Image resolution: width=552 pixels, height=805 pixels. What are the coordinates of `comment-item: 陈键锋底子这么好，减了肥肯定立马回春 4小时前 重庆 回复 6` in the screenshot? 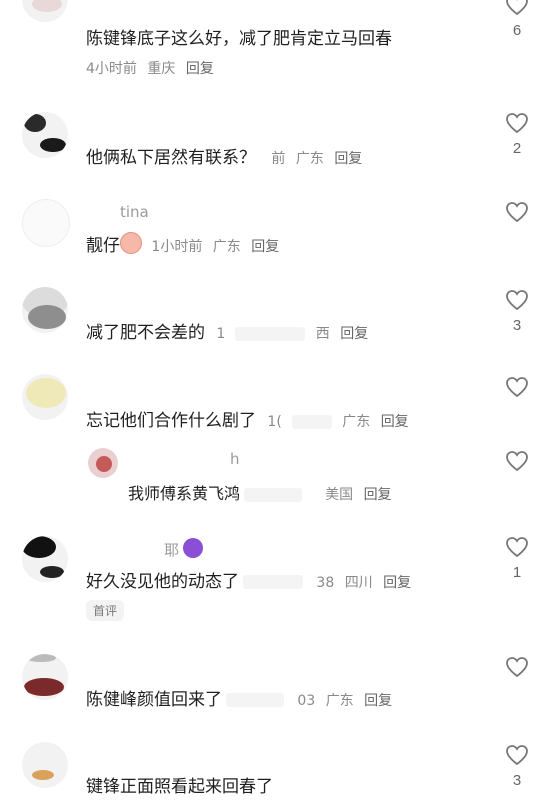 It's located at (276, 50).